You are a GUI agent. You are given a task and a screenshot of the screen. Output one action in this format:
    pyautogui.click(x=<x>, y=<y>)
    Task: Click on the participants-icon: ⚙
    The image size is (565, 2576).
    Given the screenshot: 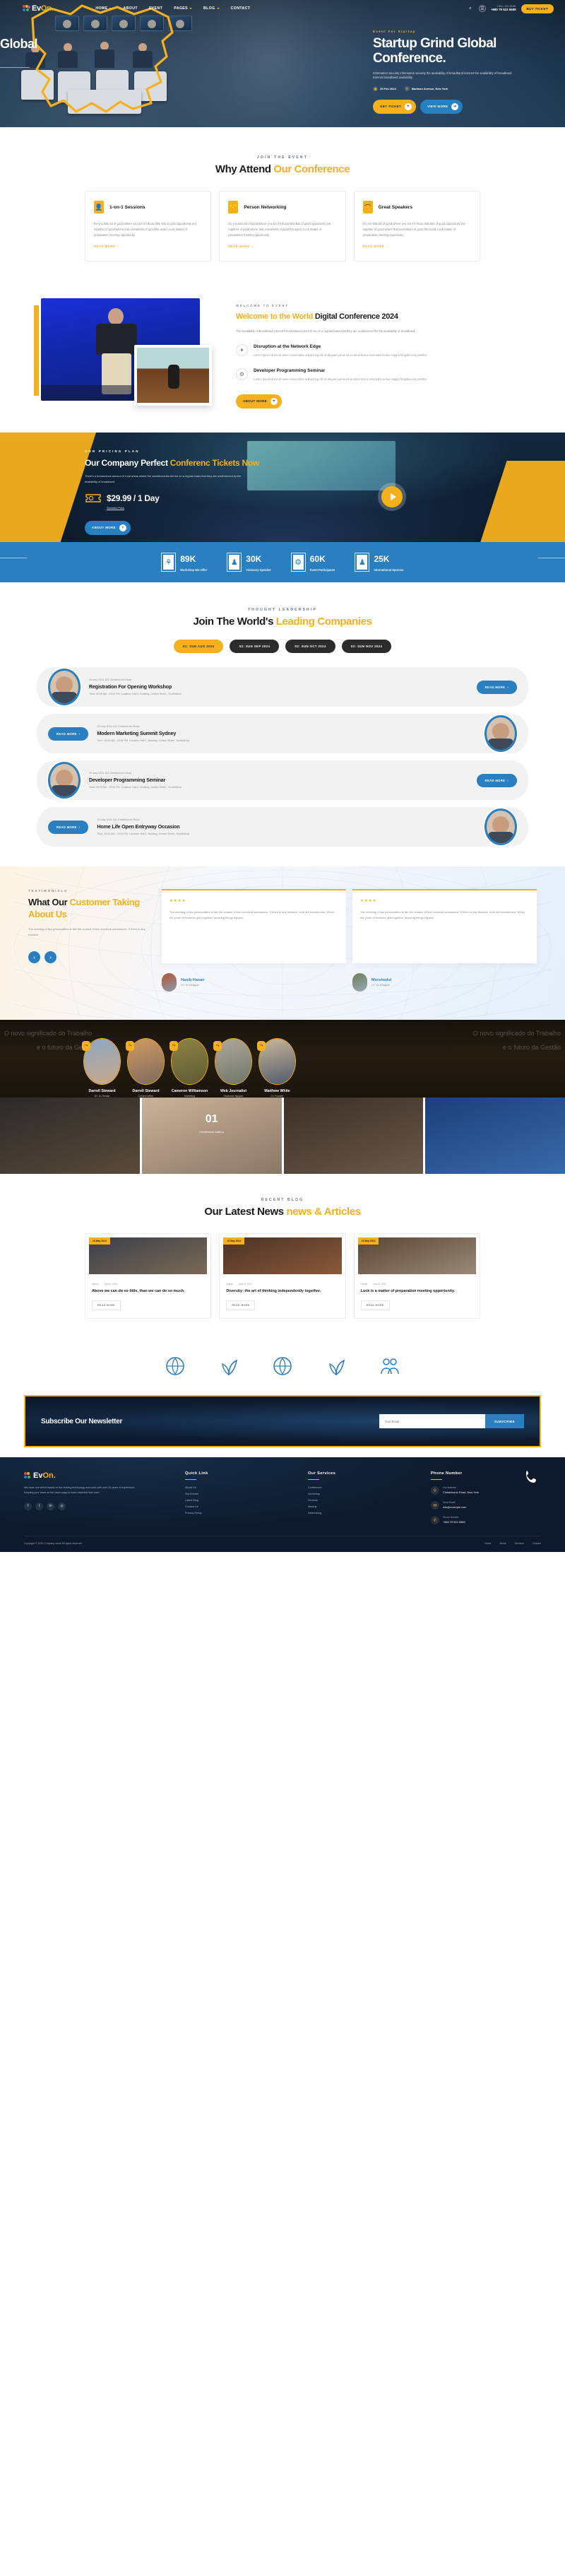 What is the action you would take?
    pyautogui.click(x=298, y=562)
    